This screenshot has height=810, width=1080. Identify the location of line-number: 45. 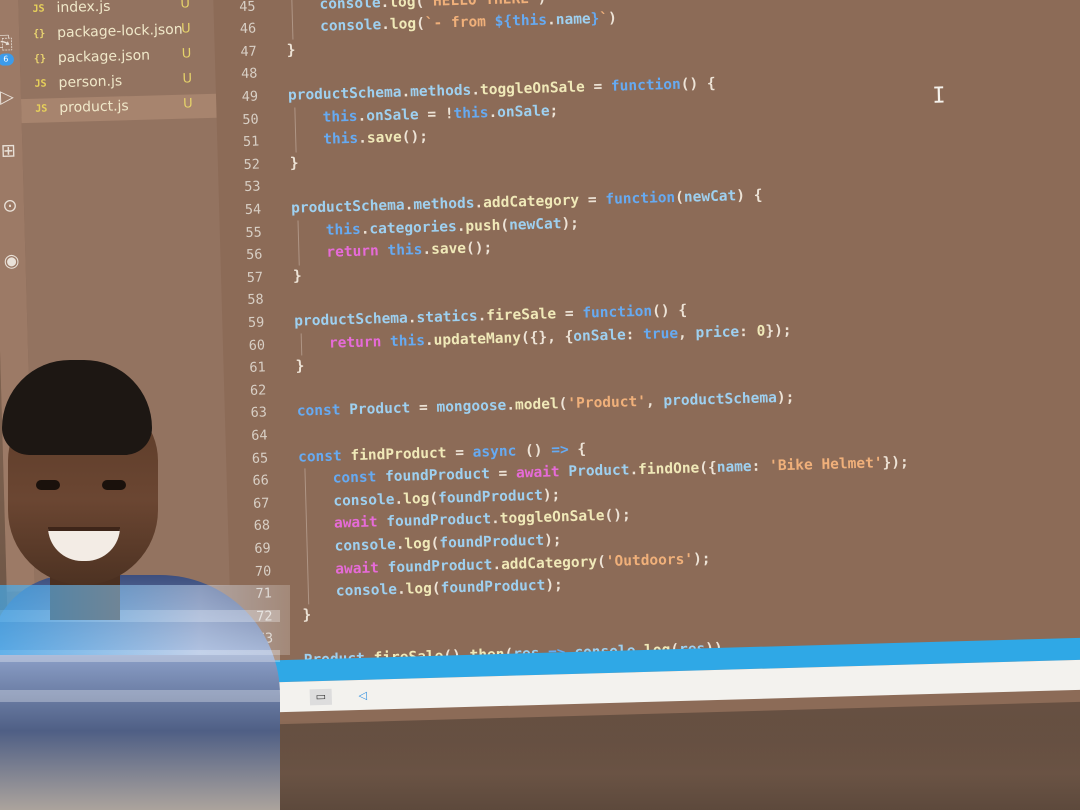
(247, 7).